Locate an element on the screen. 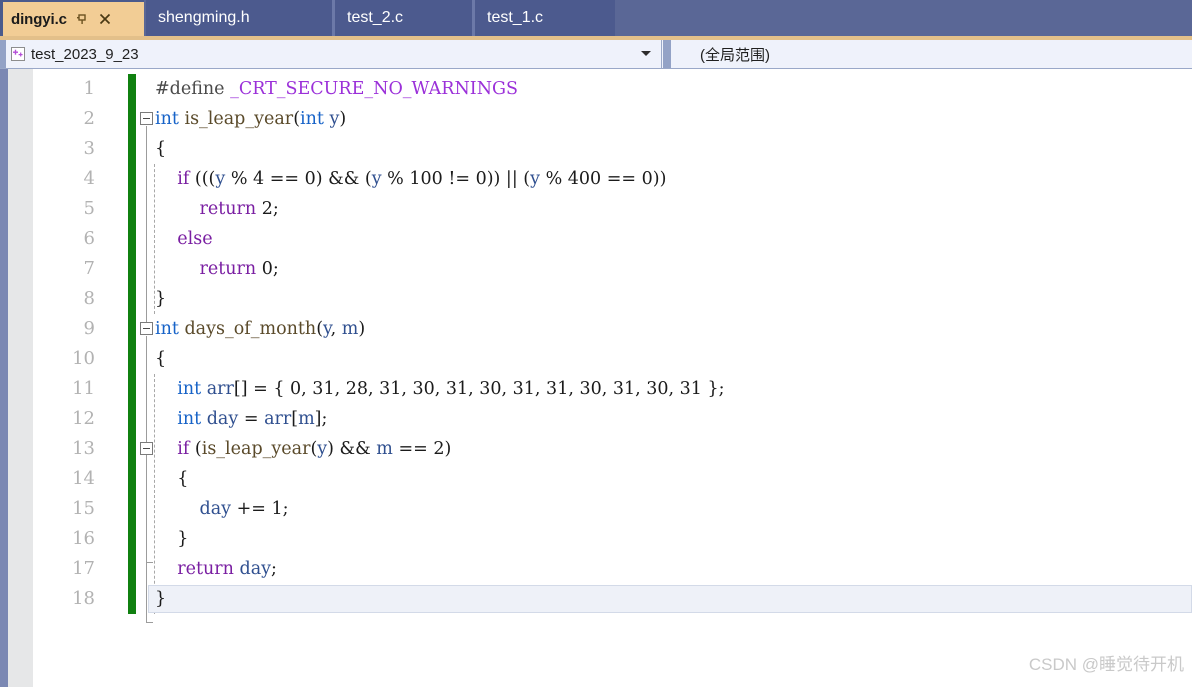 The width and height of the screenshot is (1192, 687). navigation-bar: test_2023_9_23 (全局范围) is located at coordinates (596, 54).